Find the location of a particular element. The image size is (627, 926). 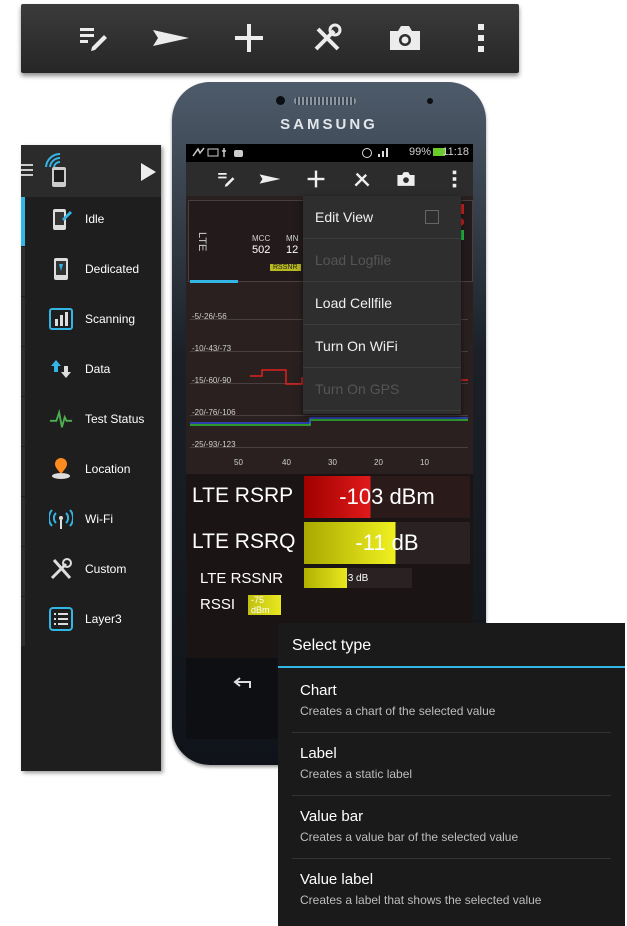

menu-item-label: Load Cellfile is located at coordinates (354, 303).